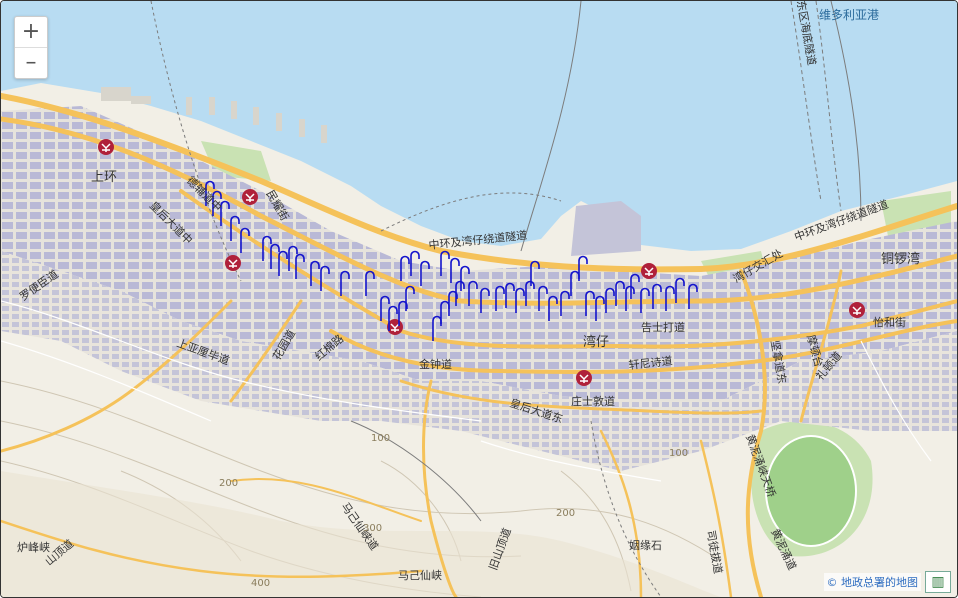 Image resolution: width=958 pixels, height=598 pixels. Describe the element at coordinates (596, 342) in the screenshot. I see `label-wan-chai: 湾仔` at that location.